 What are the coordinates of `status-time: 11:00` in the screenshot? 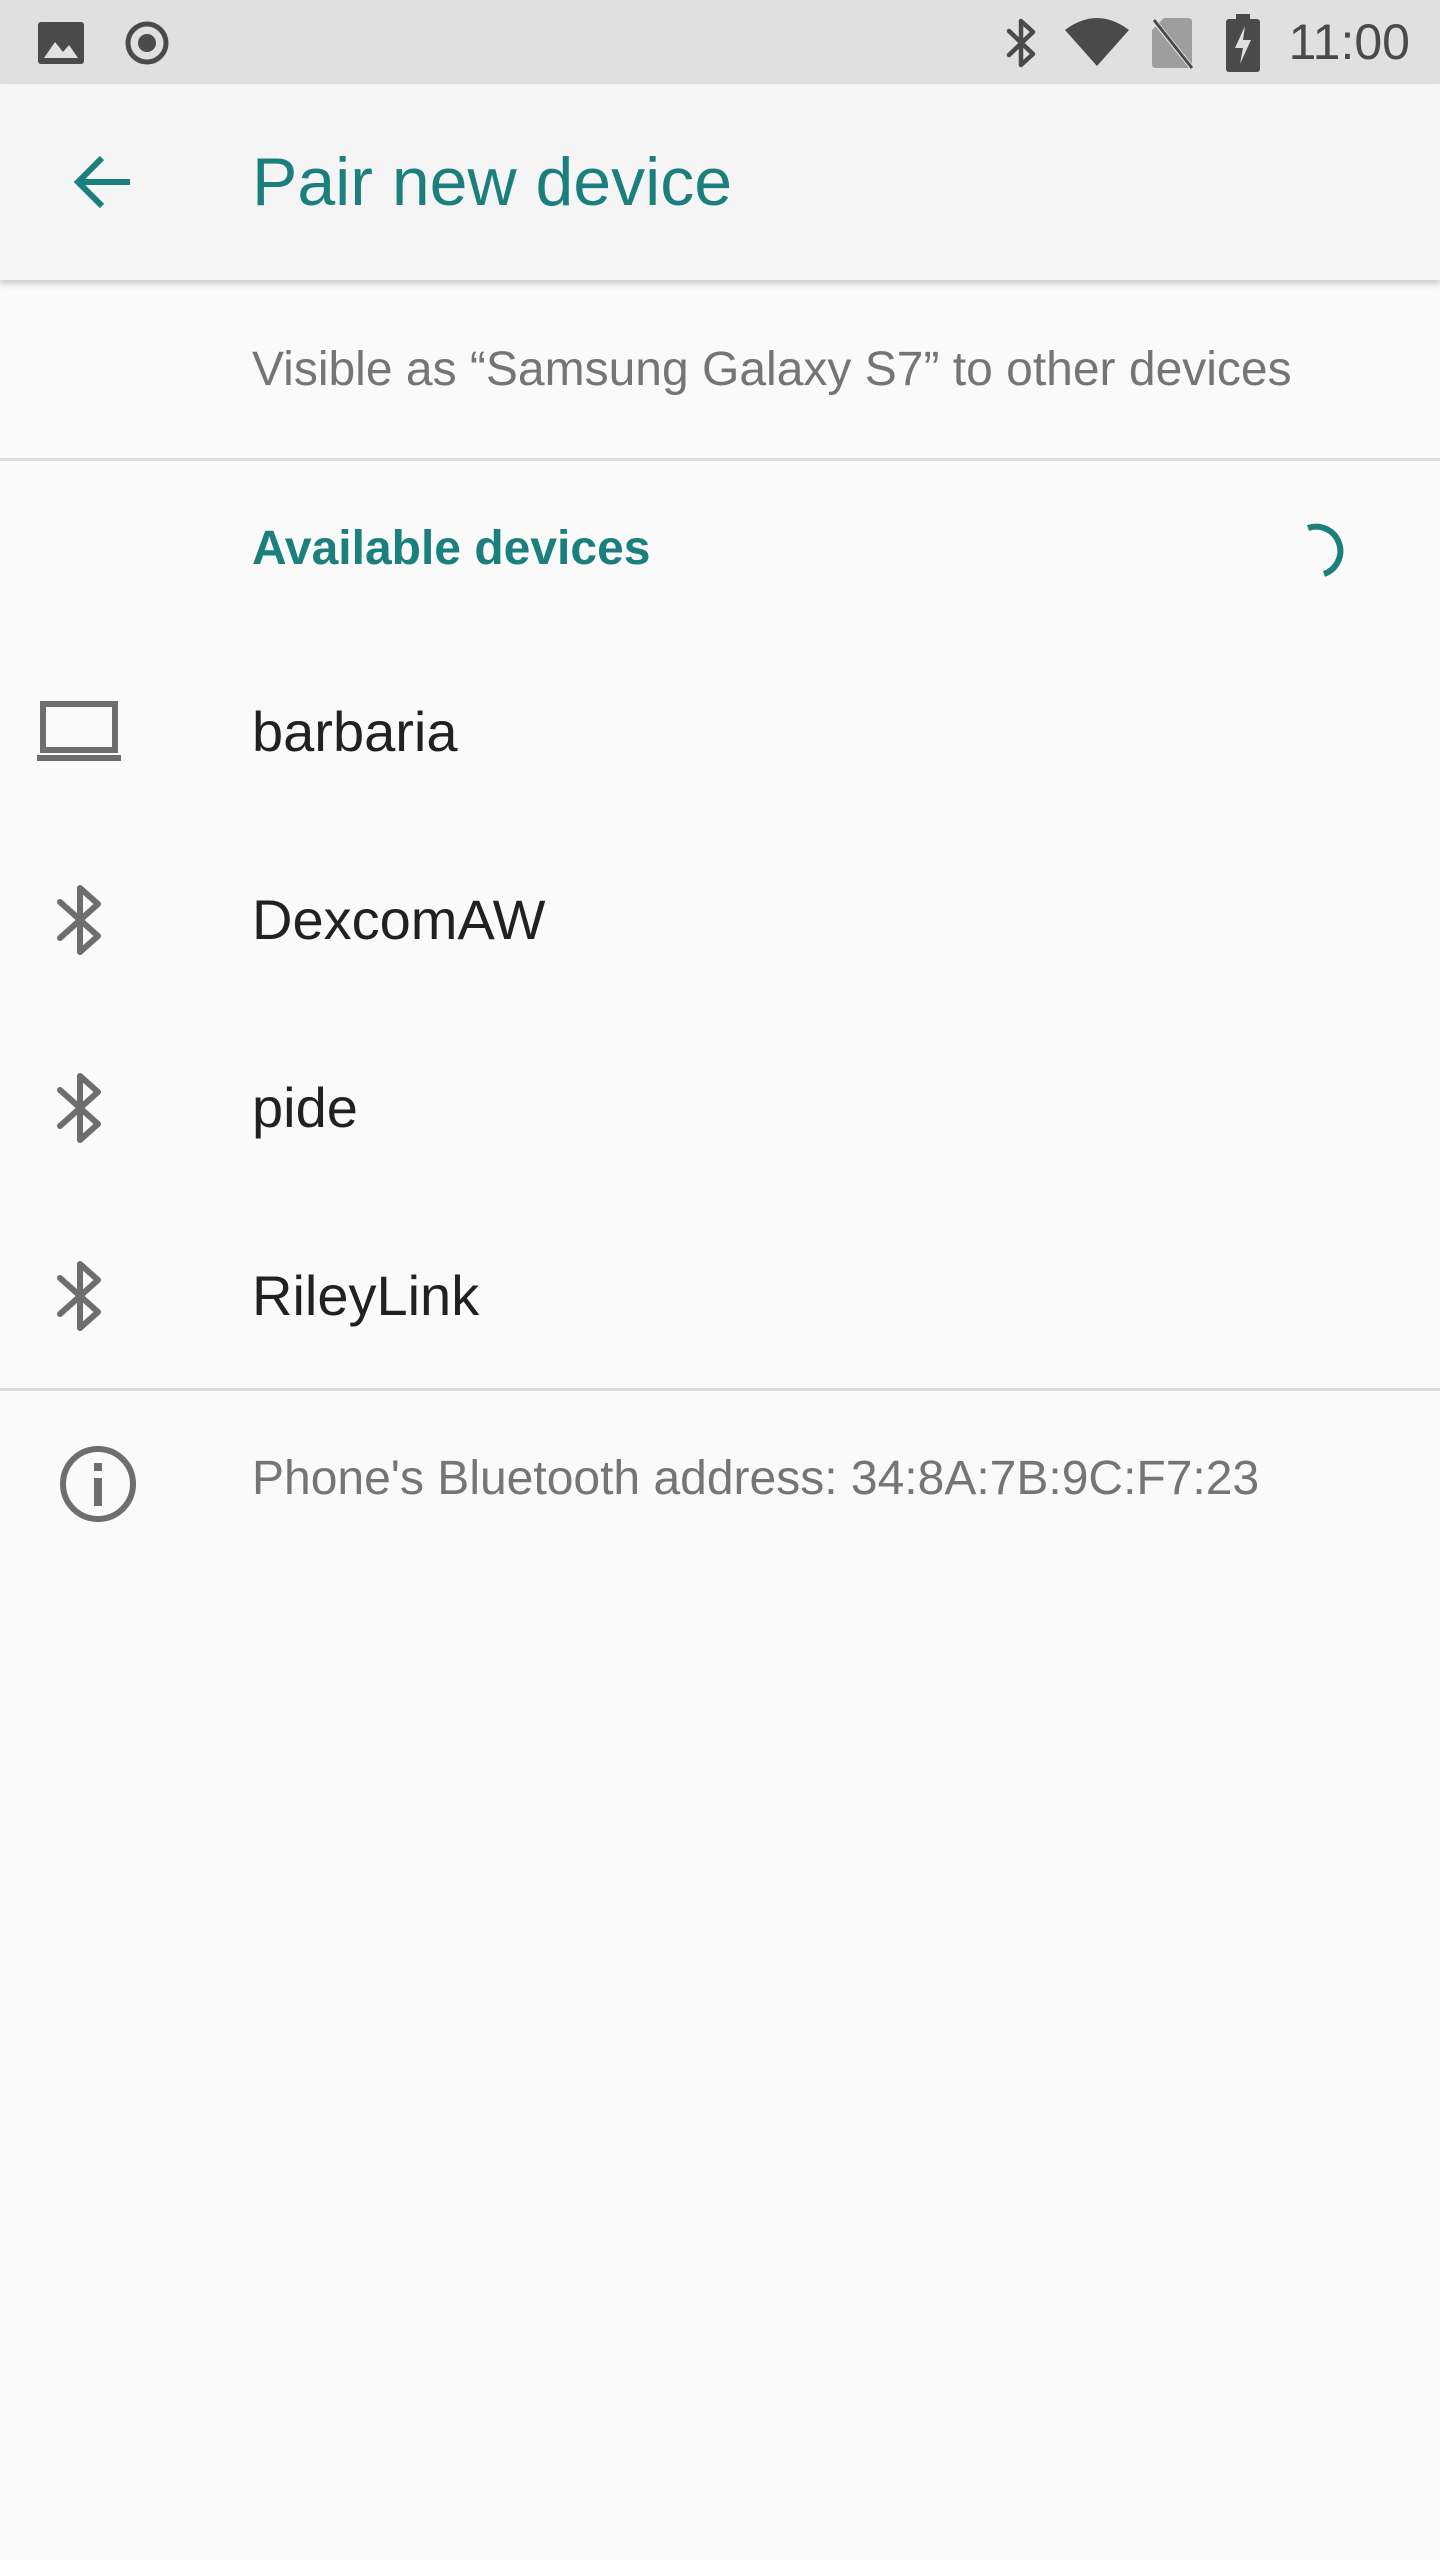 It's located at (1349, 42).